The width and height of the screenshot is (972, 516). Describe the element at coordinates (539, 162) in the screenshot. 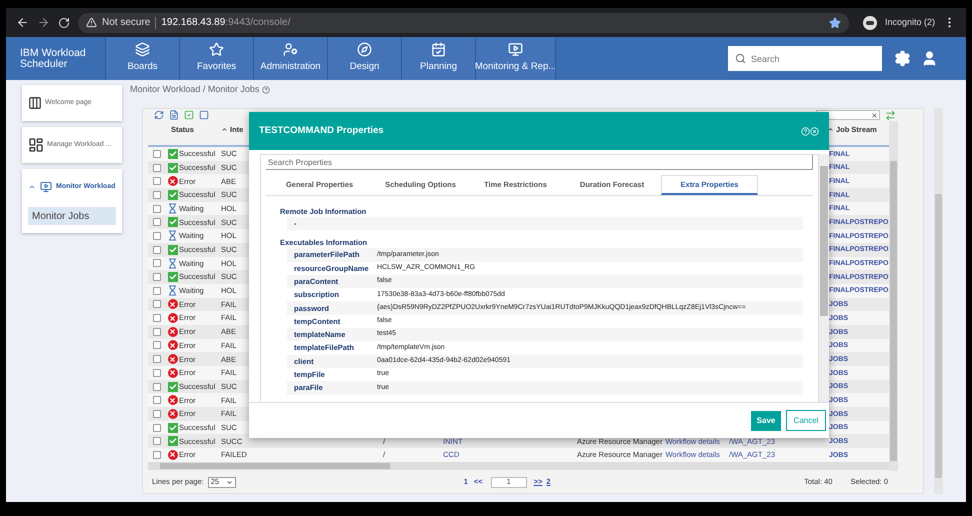

I see `search-properties-field: Search Properties` at that location.